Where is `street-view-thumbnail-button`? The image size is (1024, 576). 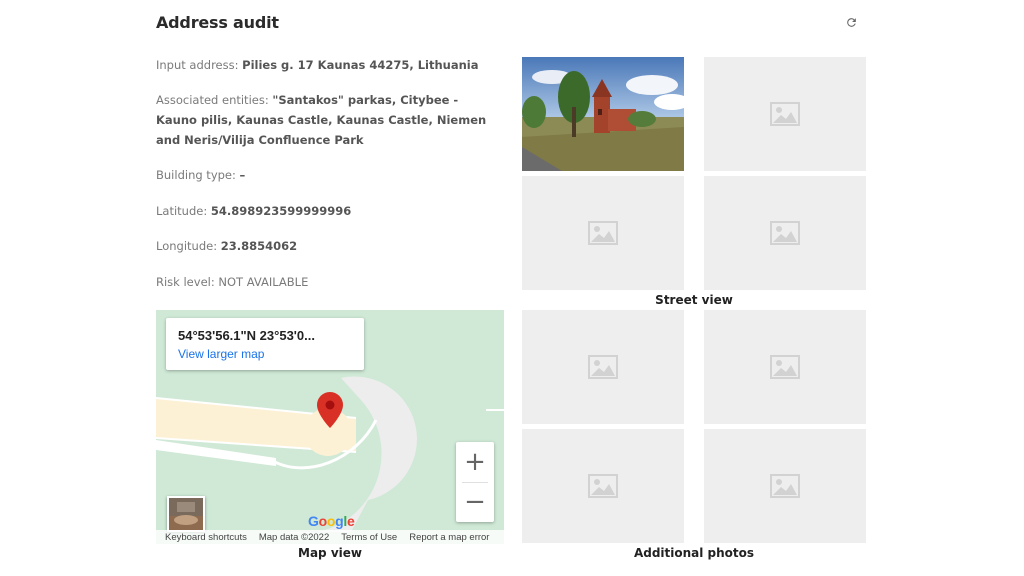
street-view-thumbnail-button is located at coordinates (186, 514).